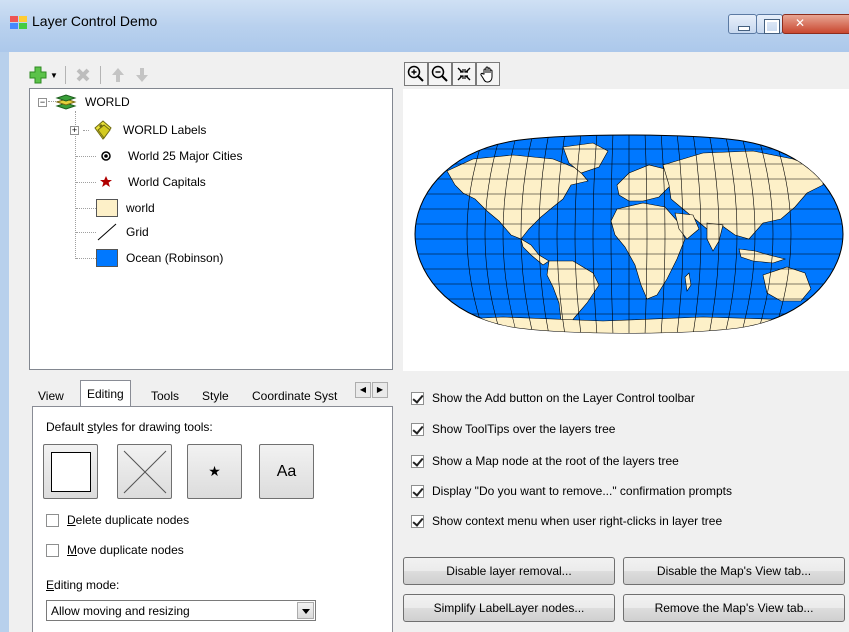  I want to click on full-extent-icon, so click(464, 74).